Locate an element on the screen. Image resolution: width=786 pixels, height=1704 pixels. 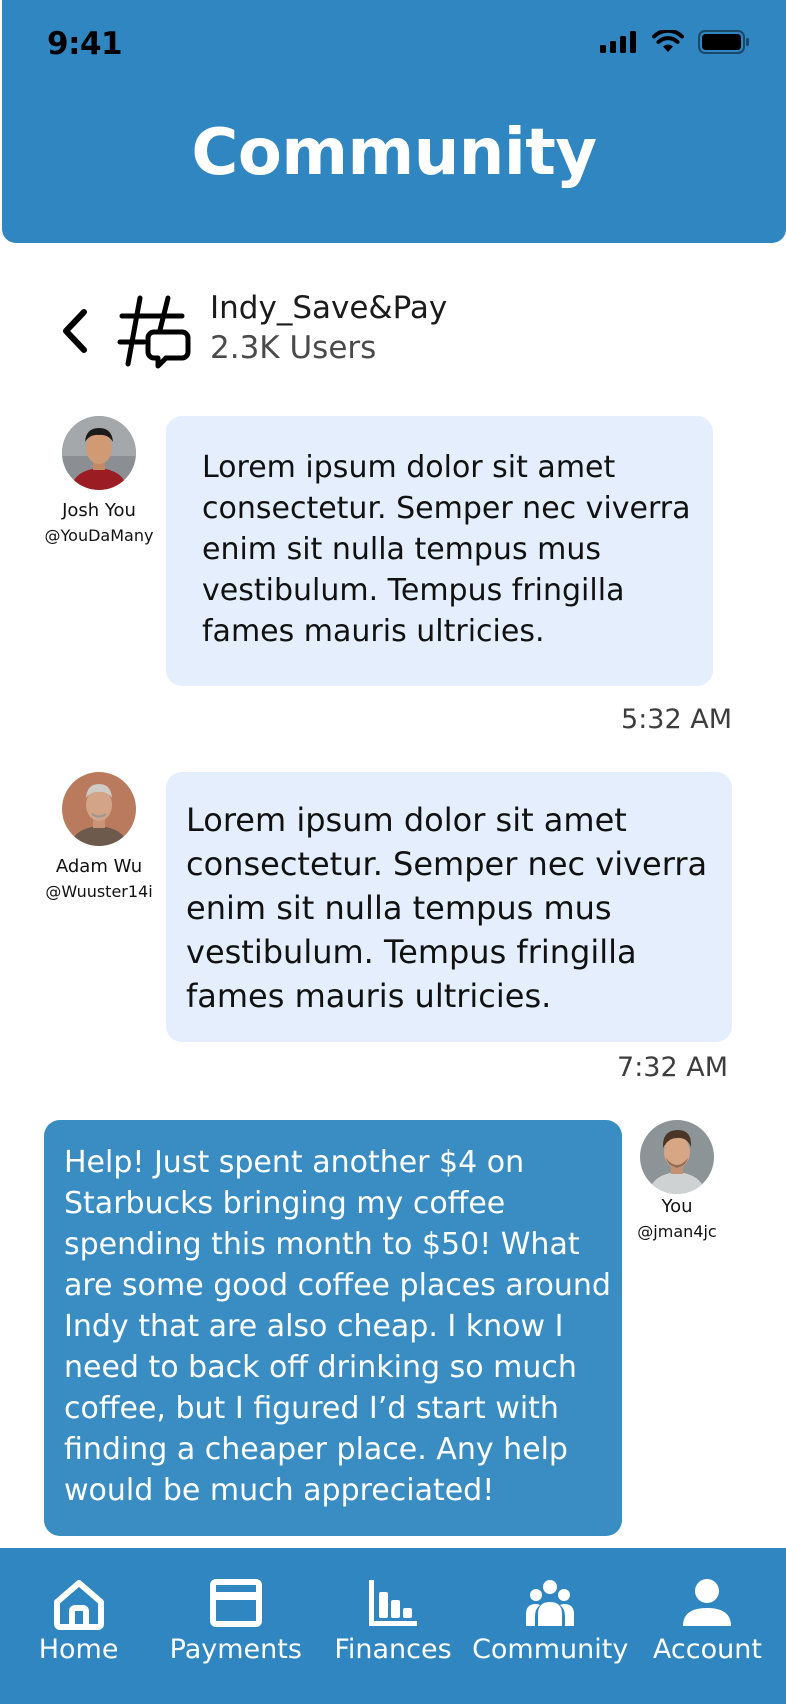
tab-account: Account is located at coordinates (707, 1626).